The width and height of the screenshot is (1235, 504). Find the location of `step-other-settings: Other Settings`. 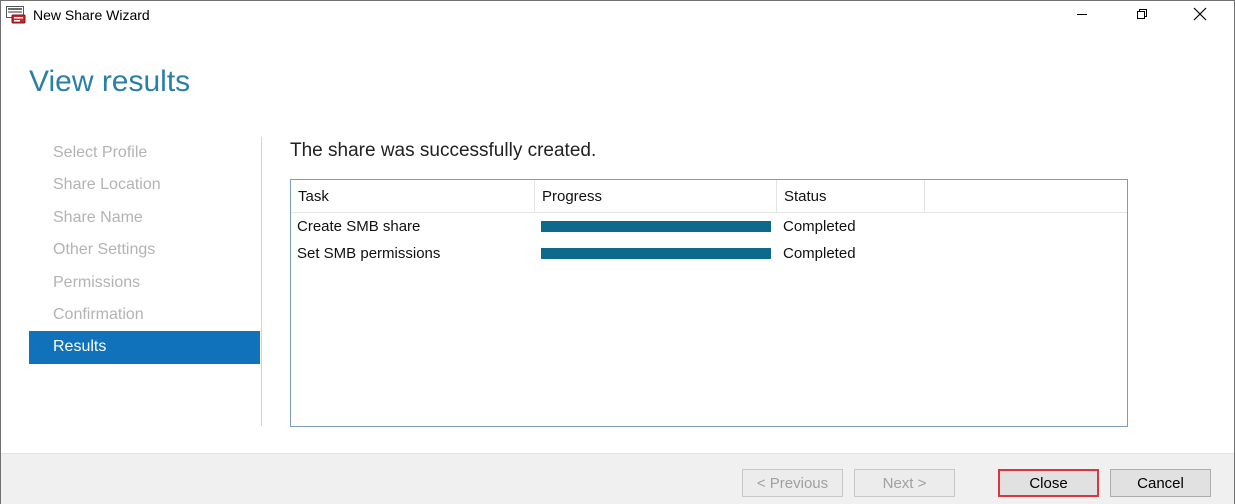

step-other-settings: Other Settings is located at coordinates (104, 250).